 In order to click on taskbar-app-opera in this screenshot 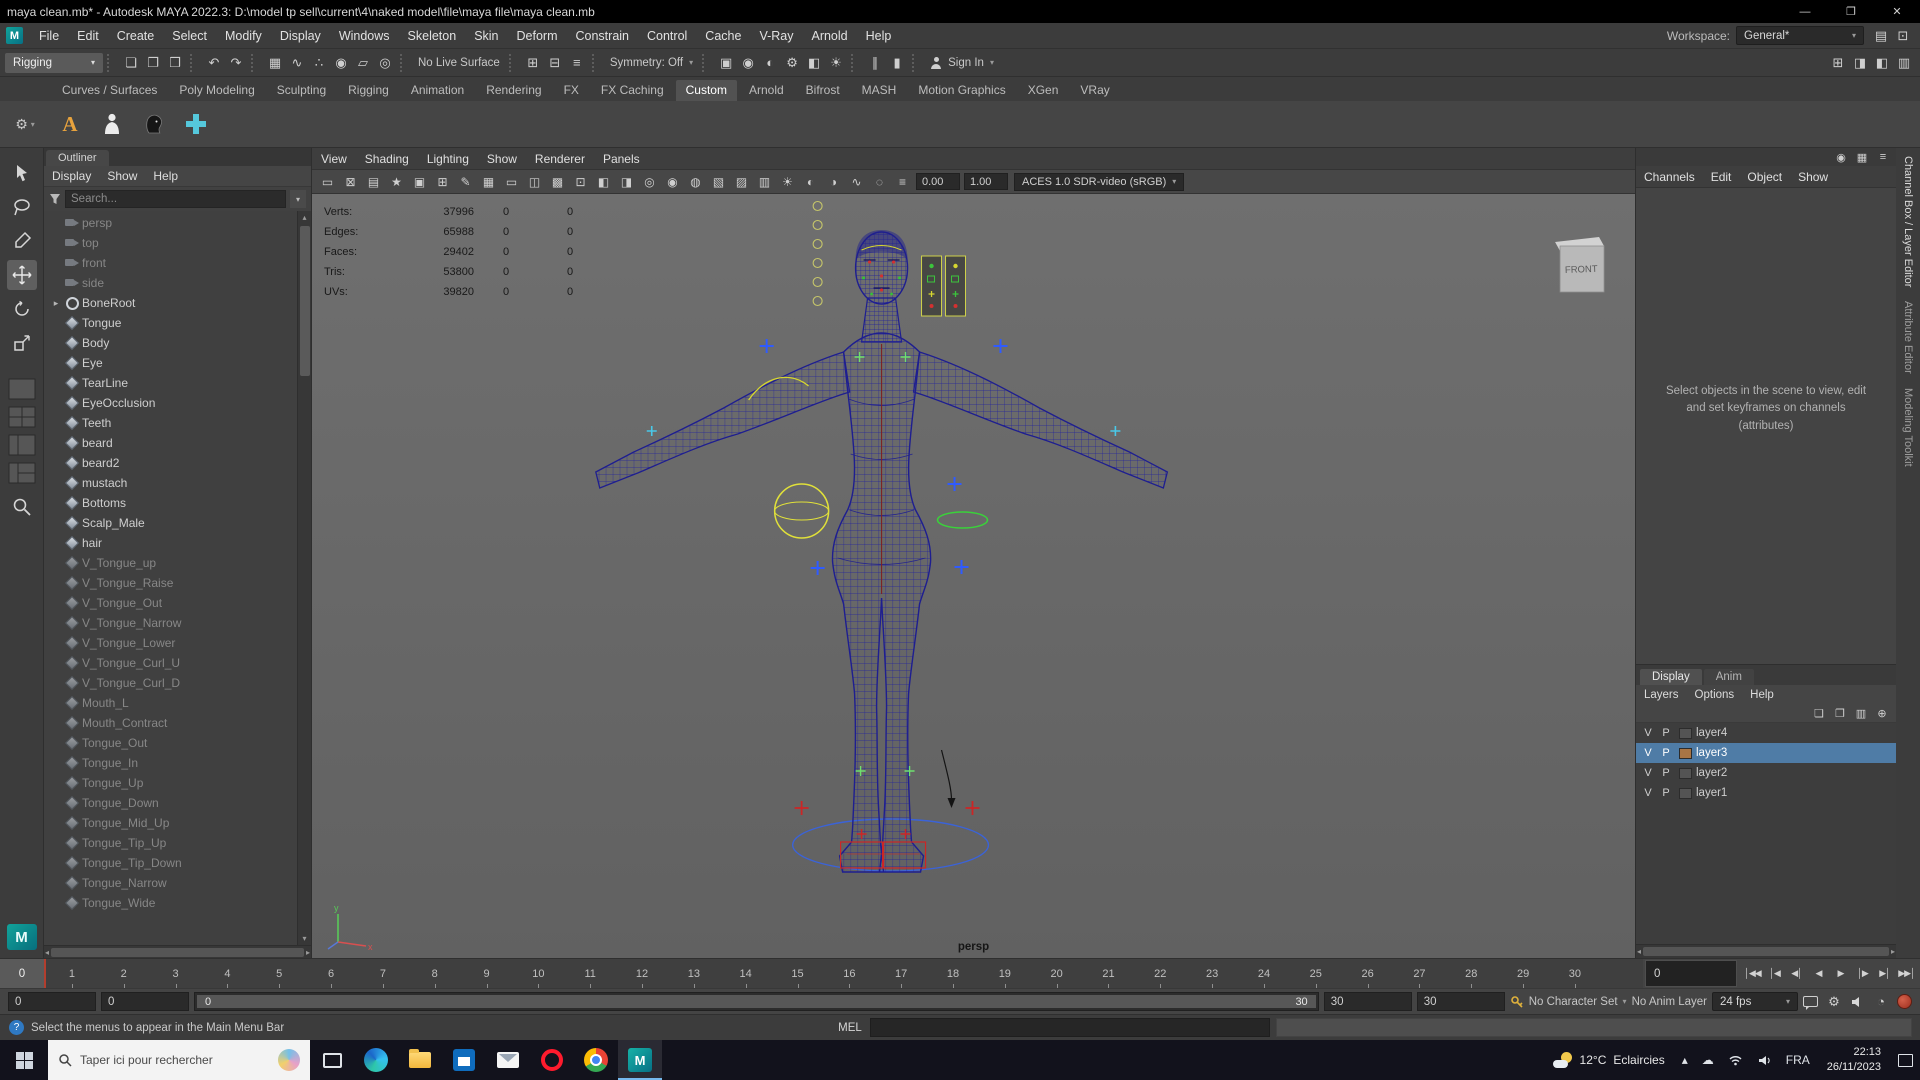, I will do `click(552, 1060)`.